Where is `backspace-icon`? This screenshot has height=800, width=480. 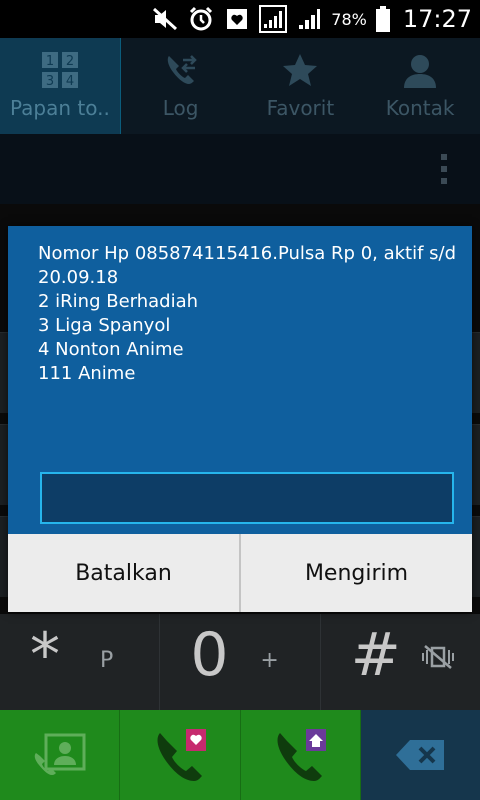 backspace-icon is located at coordinates (420, 755).